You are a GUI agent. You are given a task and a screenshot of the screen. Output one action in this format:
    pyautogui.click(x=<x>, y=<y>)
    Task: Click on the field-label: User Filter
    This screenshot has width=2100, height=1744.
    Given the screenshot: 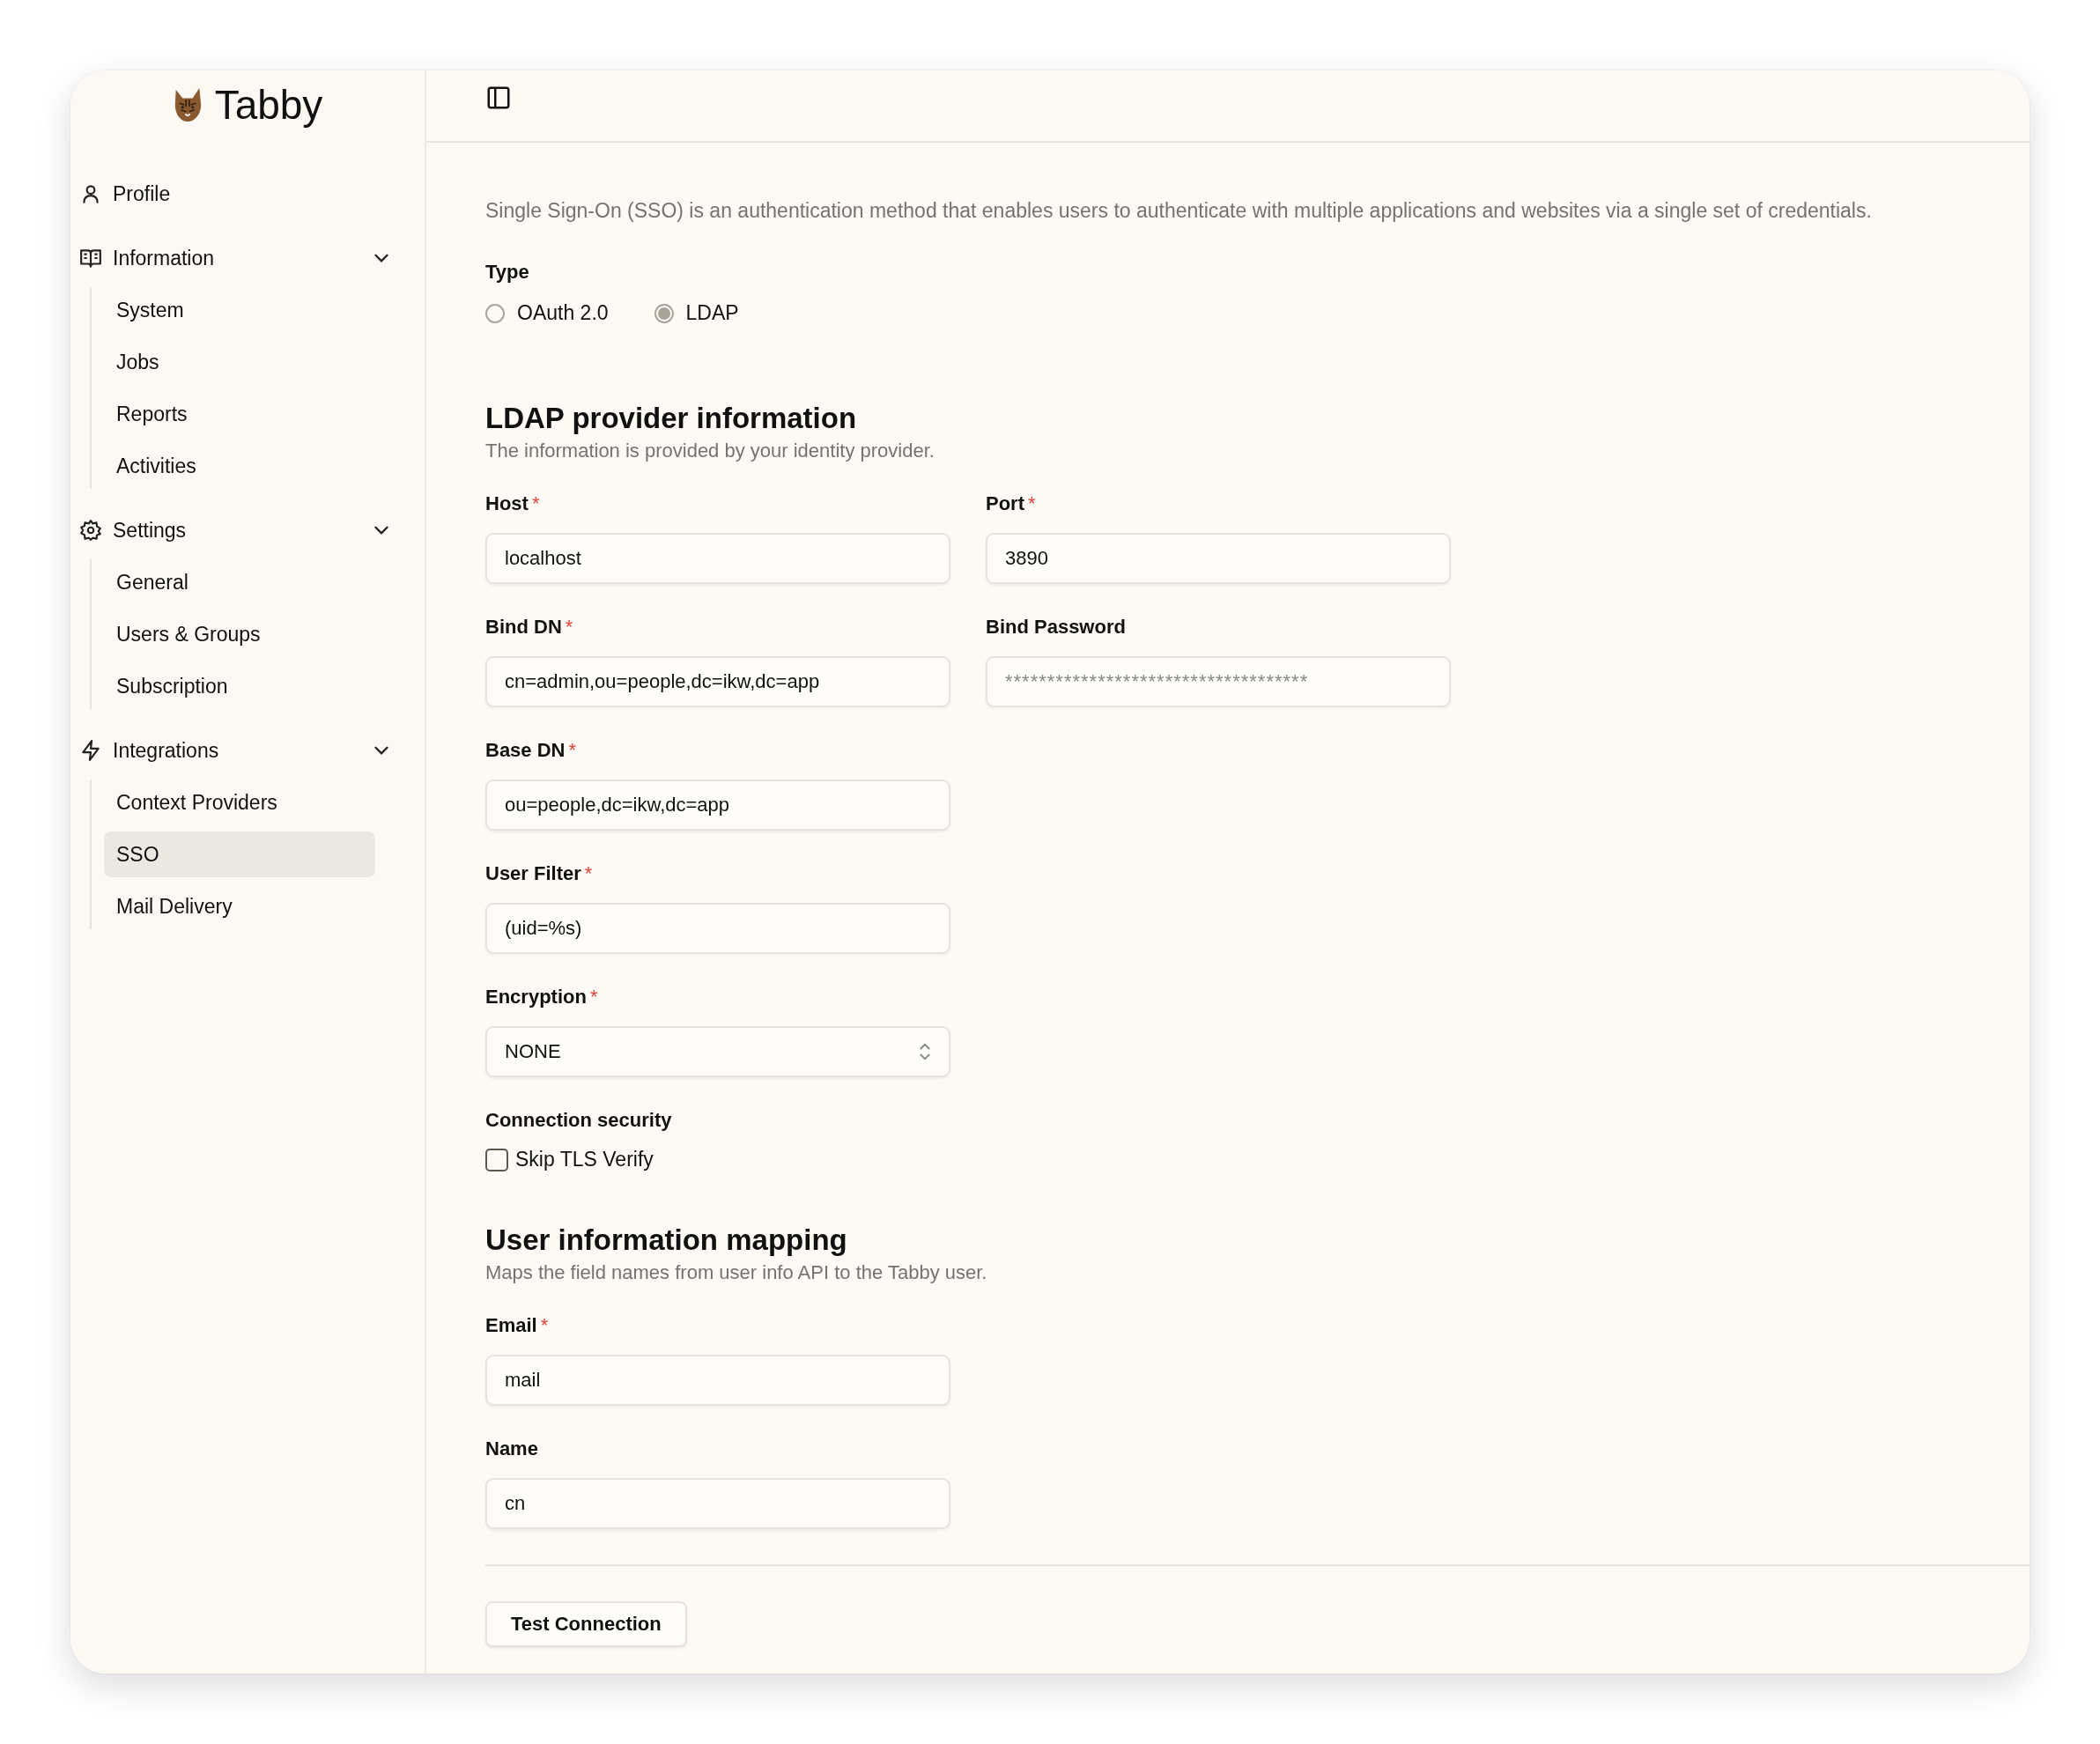 What is the action you would take?
    pyautogui.click(x=533, y=873)
    